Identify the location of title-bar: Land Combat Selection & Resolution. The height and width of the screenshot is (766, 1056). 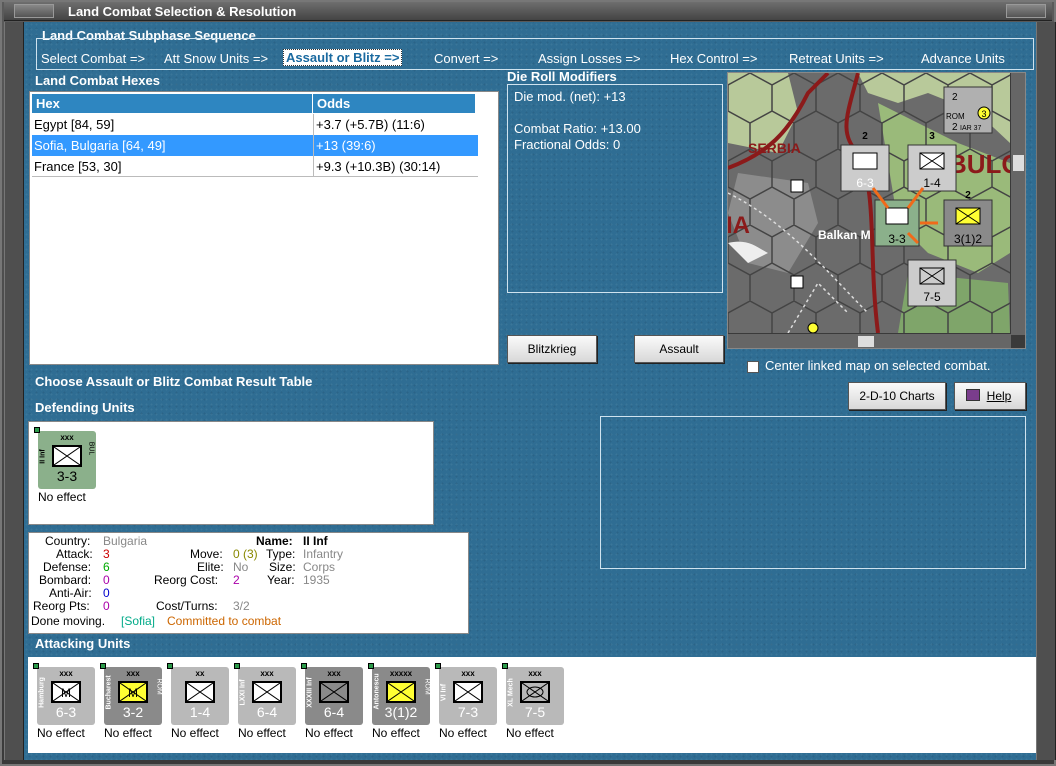
(528, 11).